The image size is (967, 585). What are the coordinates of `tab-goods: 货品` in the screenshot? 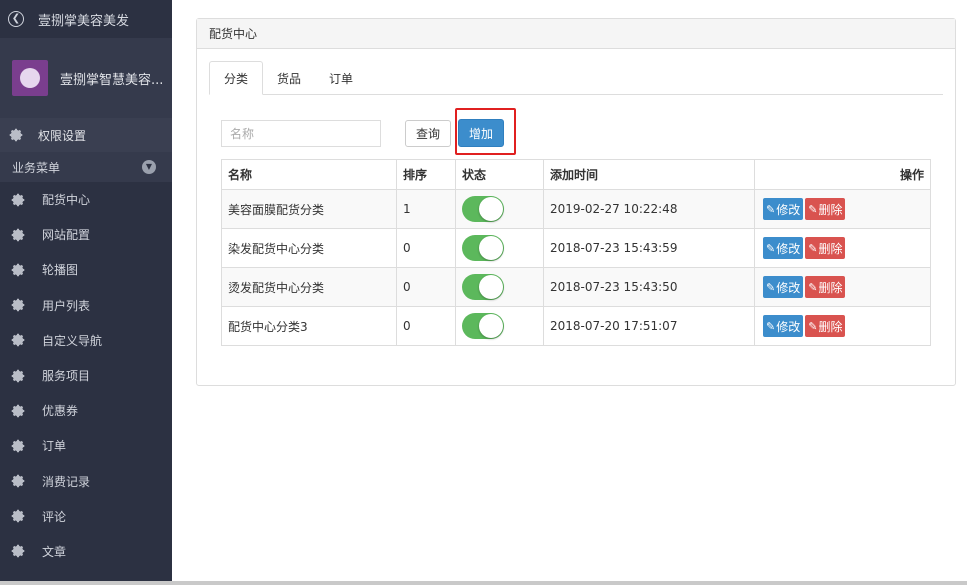 It's located at (289, 78).